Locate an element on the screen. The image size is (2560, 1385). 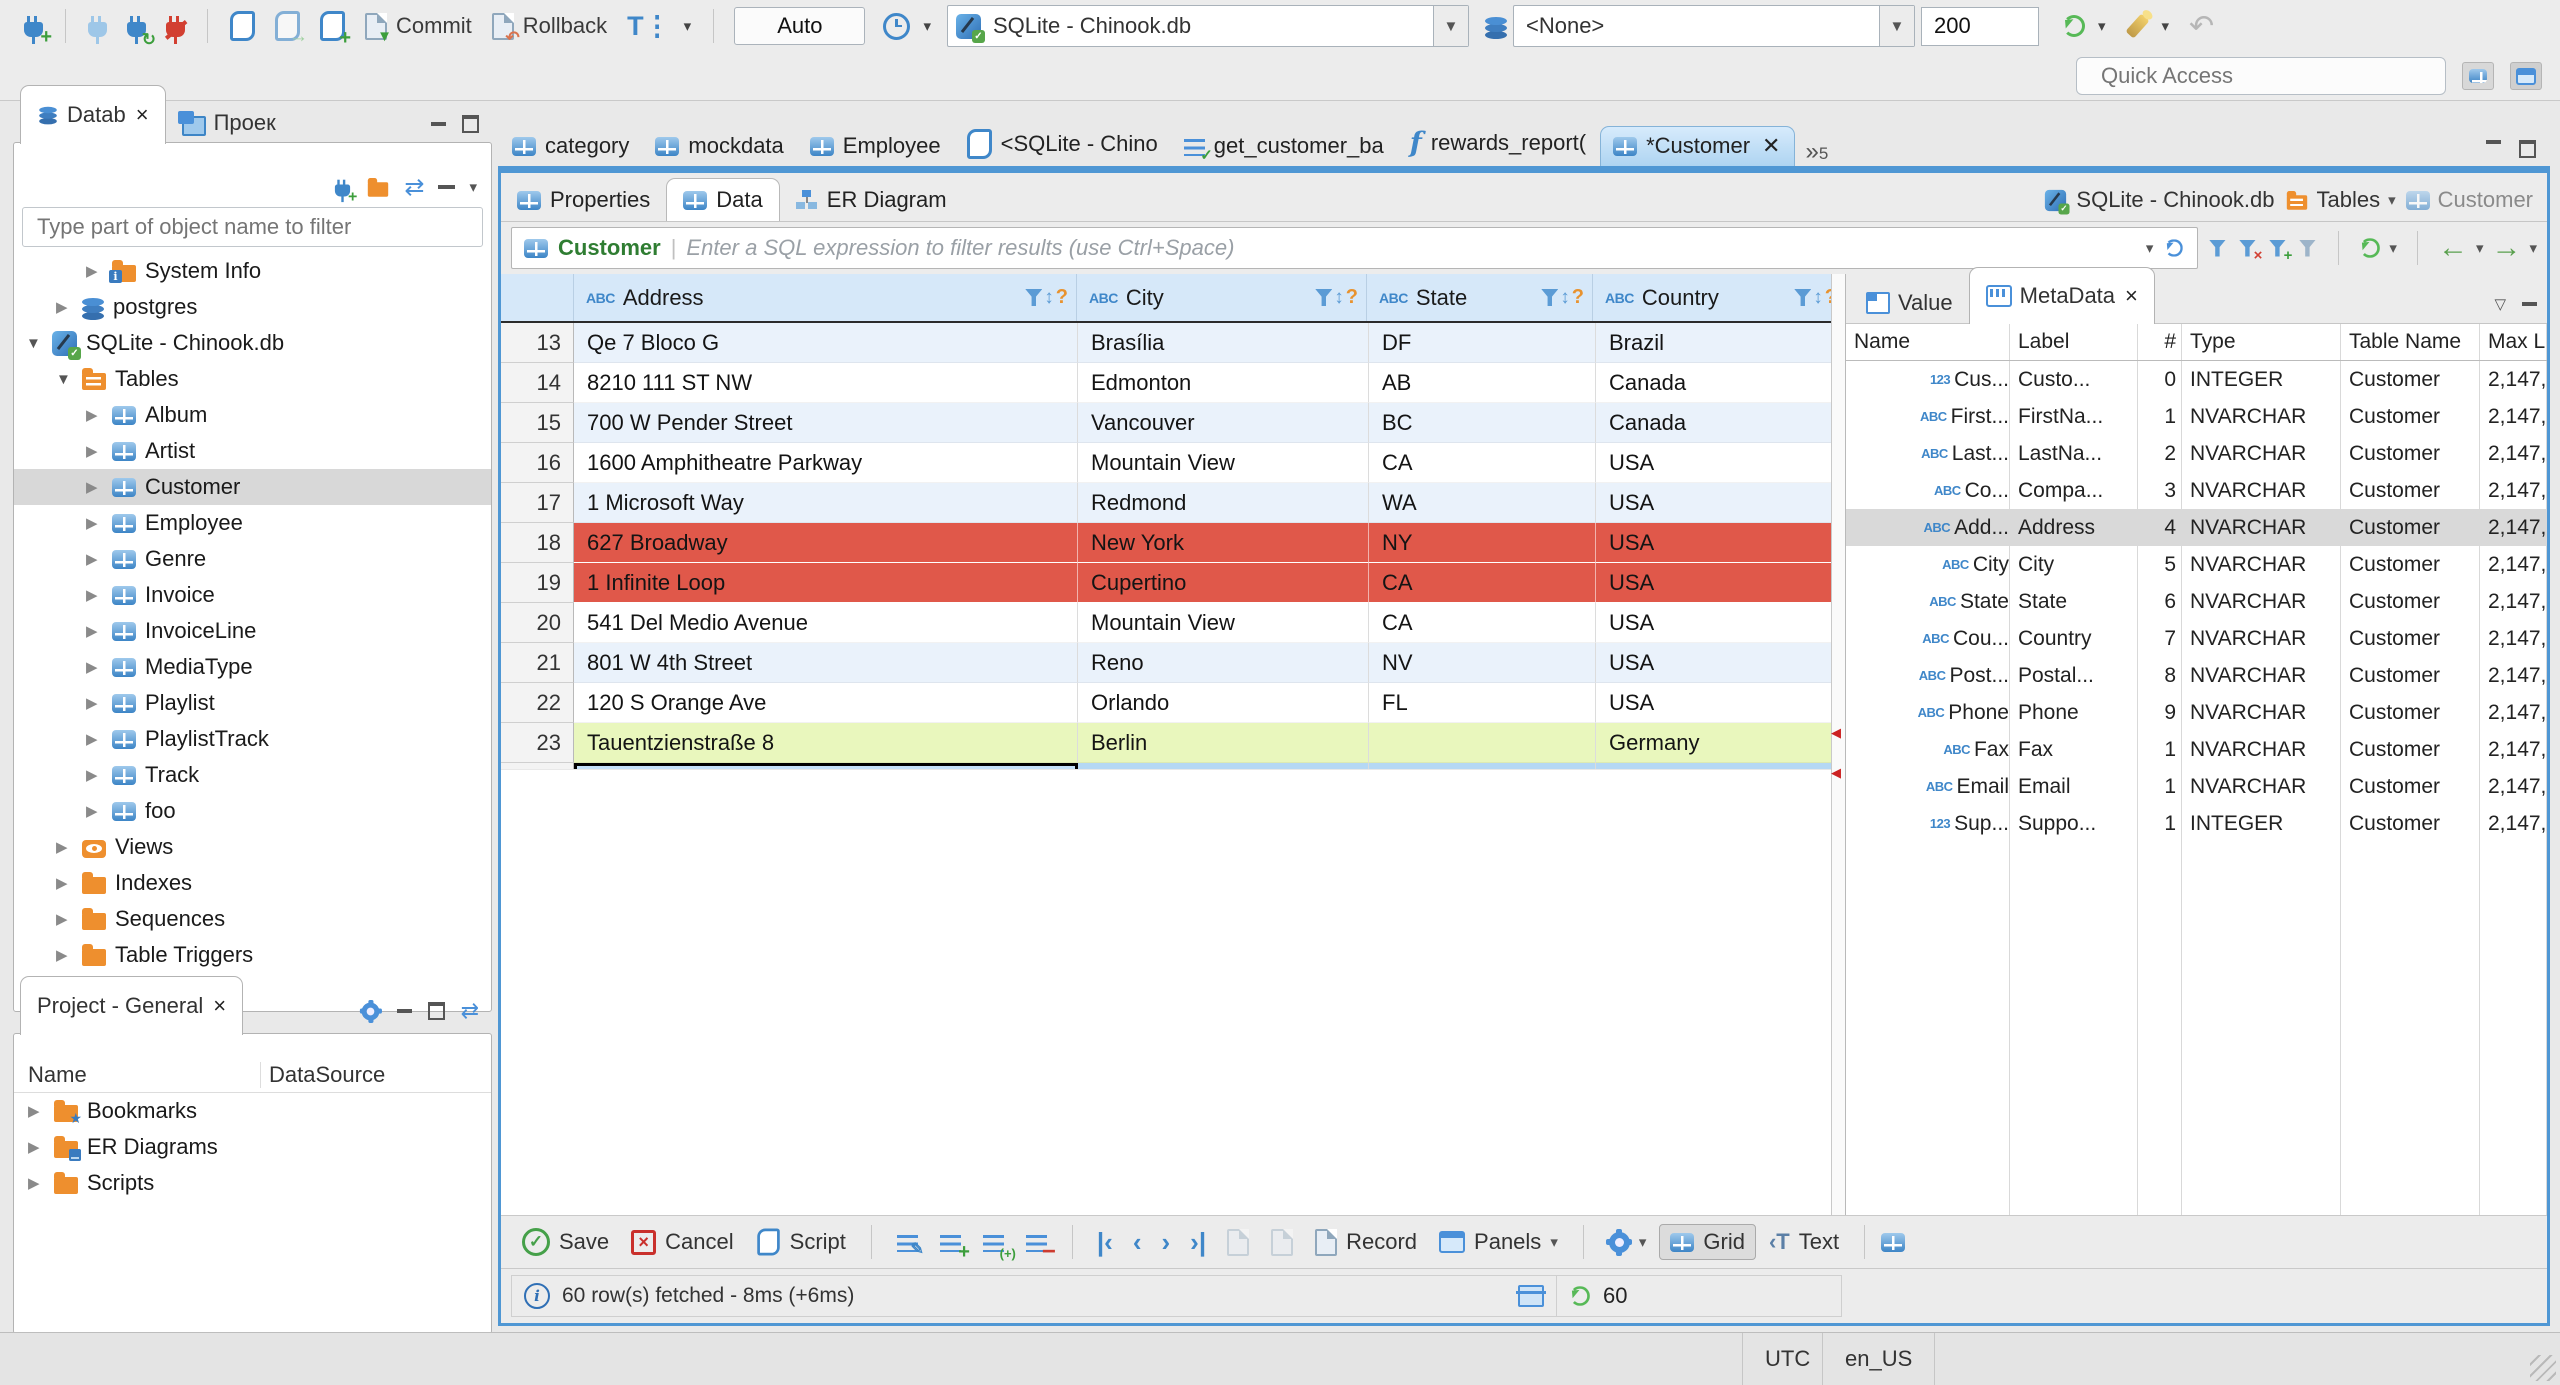
tree-item-views: ▶ Views is located at coordinates (252, 847).